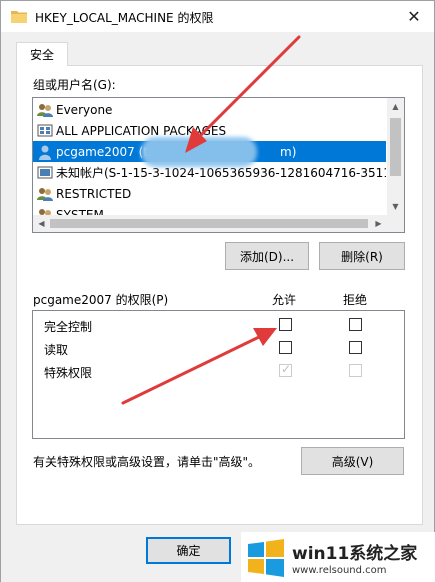 Image resolution: width=435 pixels, height=582 pixels. I want to click on tab-security-label: 安全, so click(41, 55).